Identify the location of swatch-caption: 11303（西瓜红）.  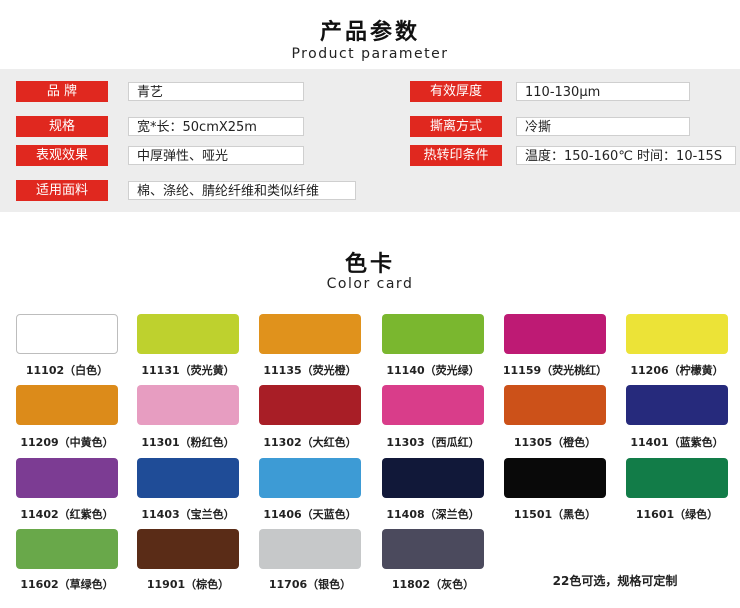
(433, 442).